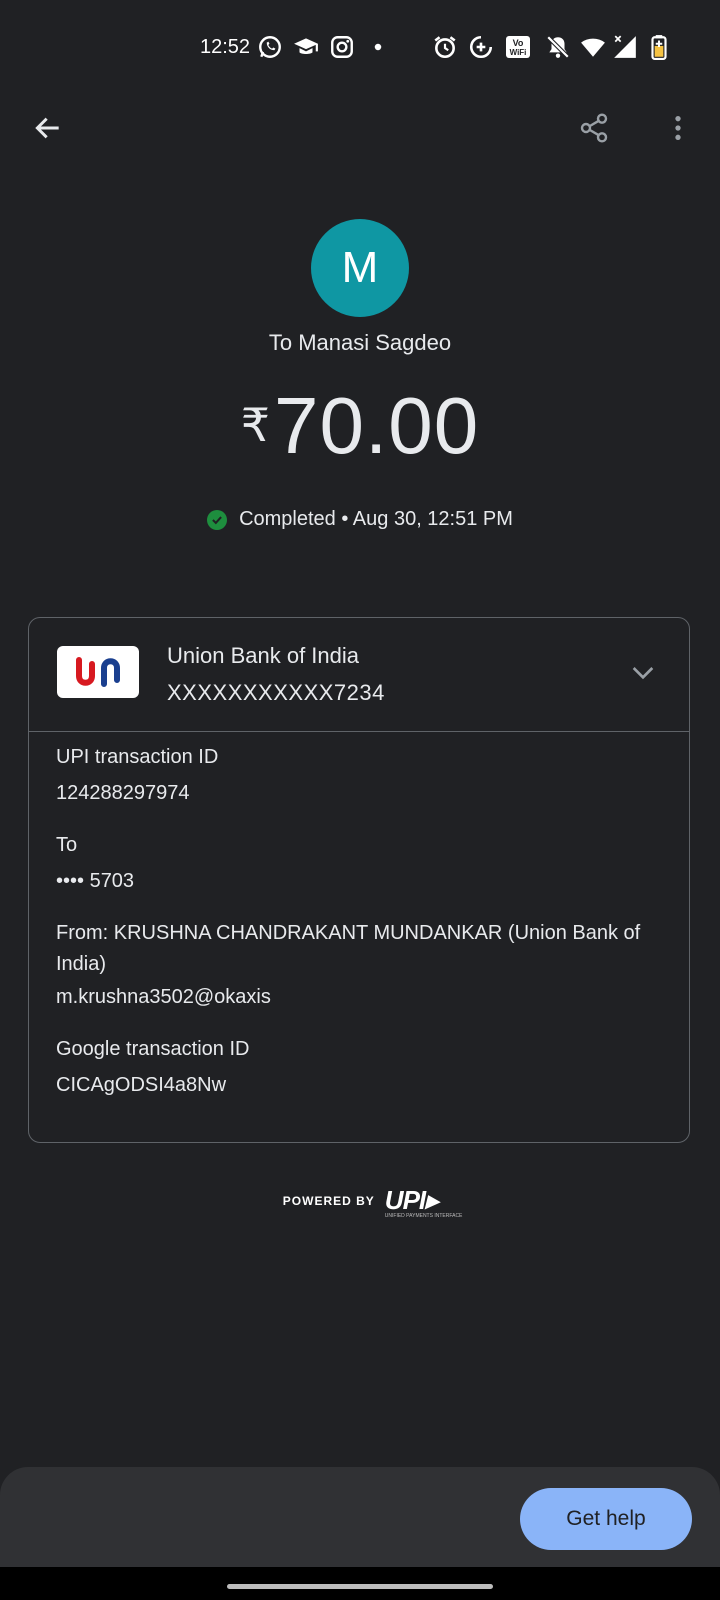 This screenshot has height=1600, width=720. Describe the element at coordinates (270, 47) in the screenshot. I see `whatsapp-icon` at that location.